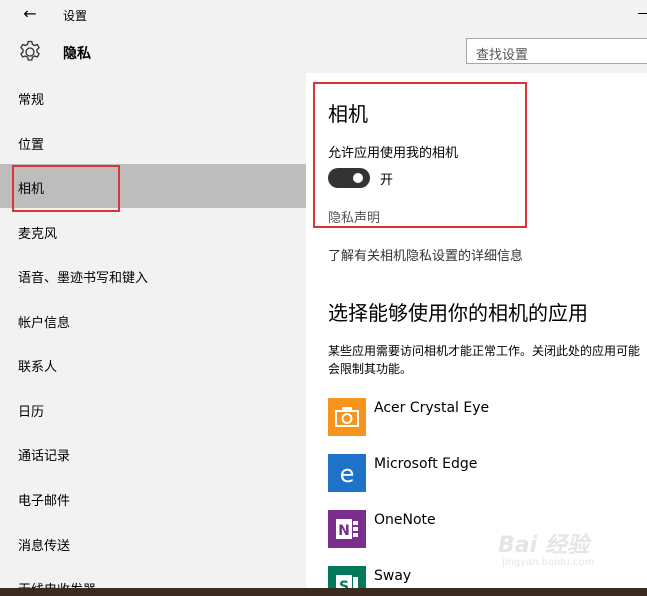  I want to click on sidebar-item-contacts: 联系人, so click(153, 364).